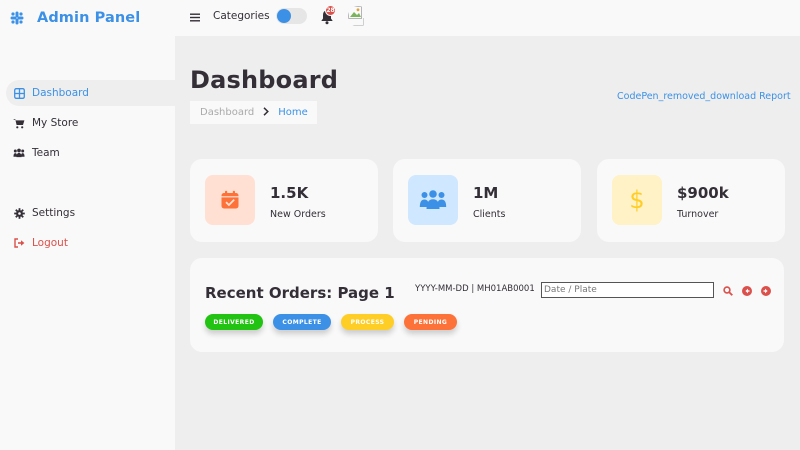  I want to click on stat-card-clients: 1M Clients, so click(487, 200).